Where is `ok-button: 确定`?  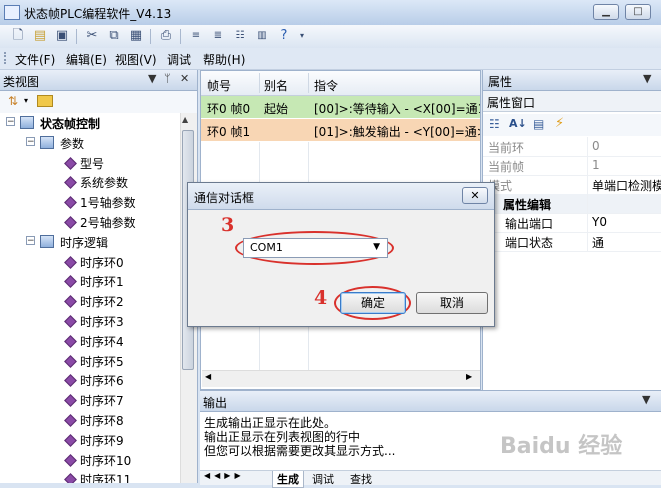 ok-button: 确定 is located at coordinates (373, 303).